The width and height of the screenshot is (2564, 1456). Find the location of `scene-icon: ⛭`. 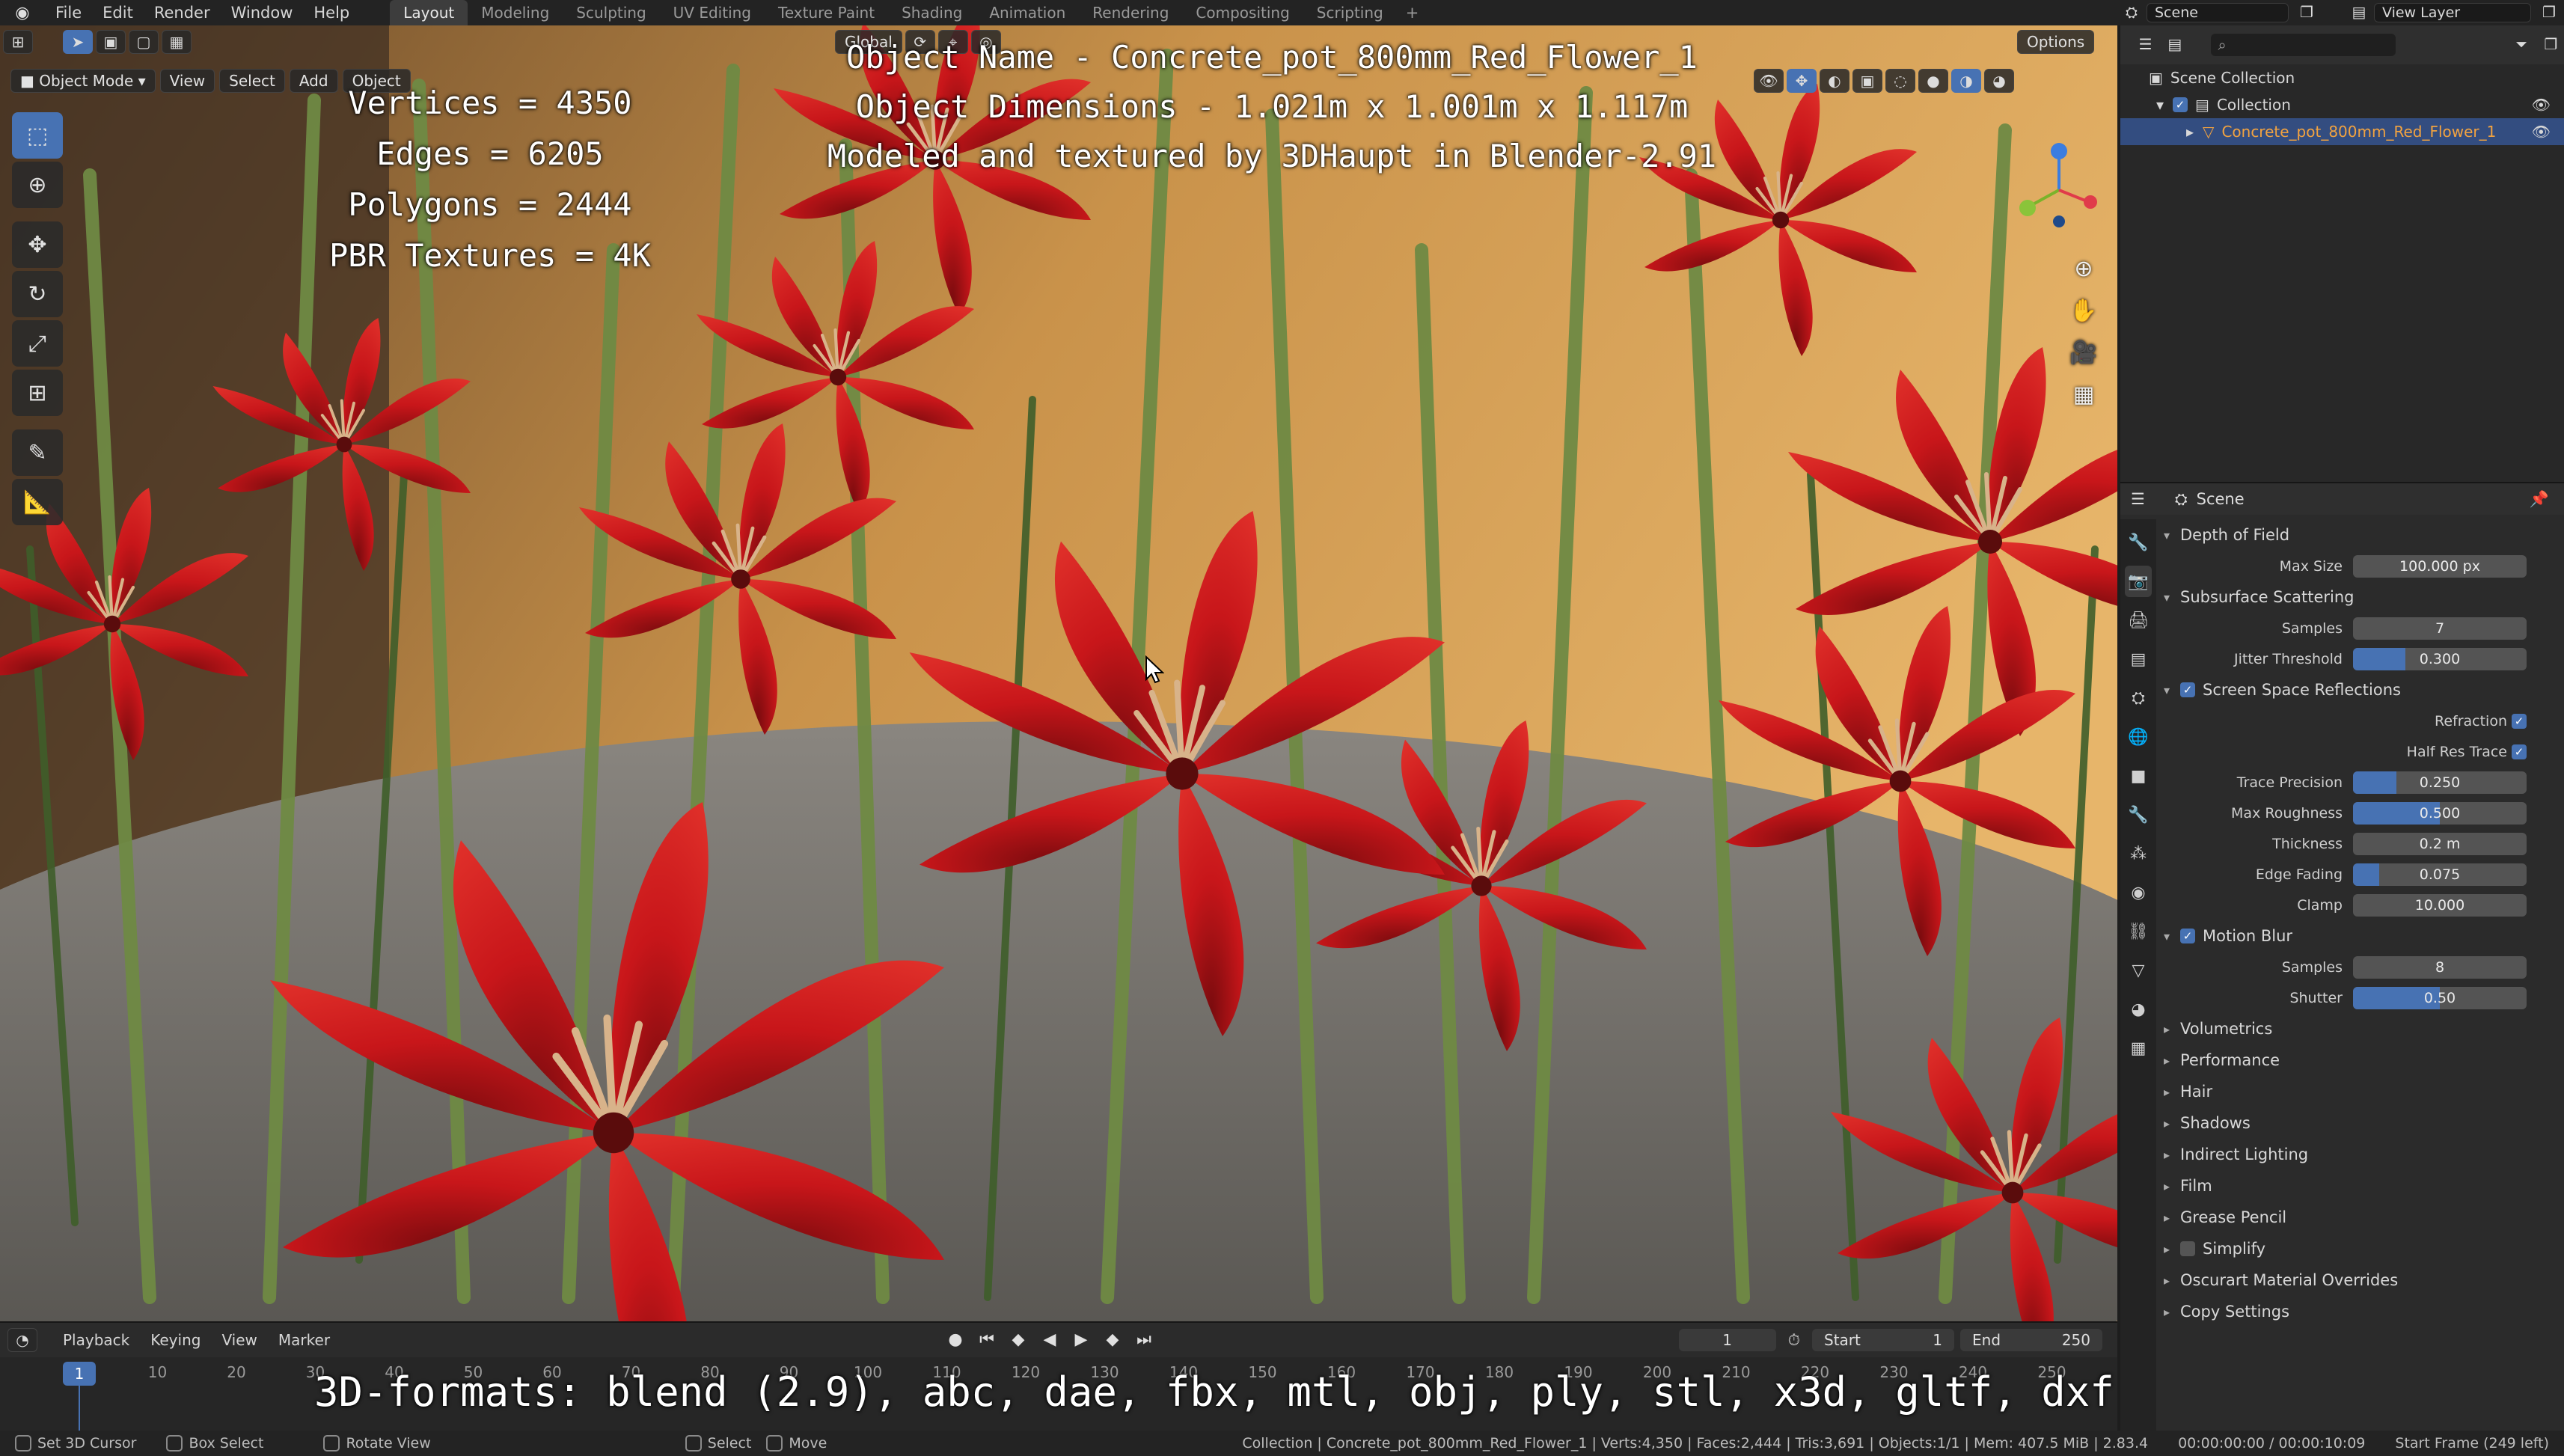

scene-icon: ⛭ is located at coordinates (2132, 13).